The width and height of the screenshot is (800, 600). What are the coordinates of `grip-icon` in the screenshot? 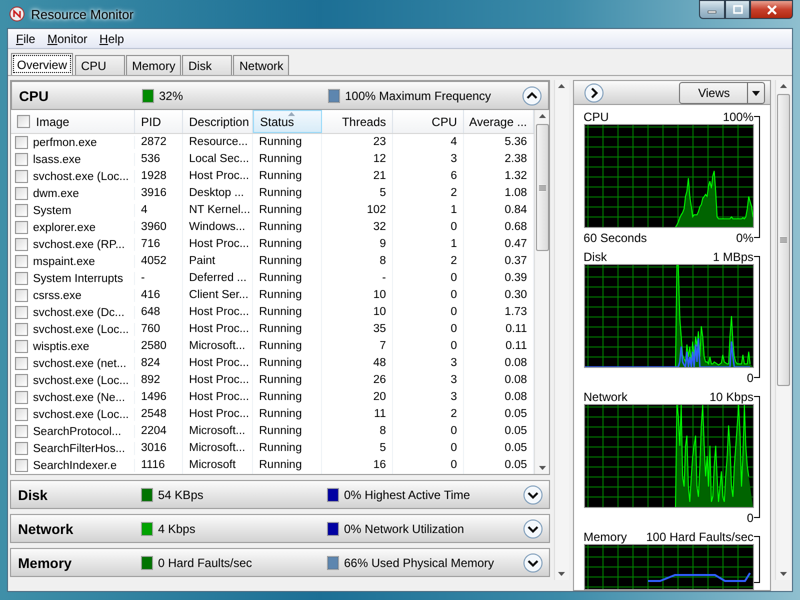 It's located at (784, 240).